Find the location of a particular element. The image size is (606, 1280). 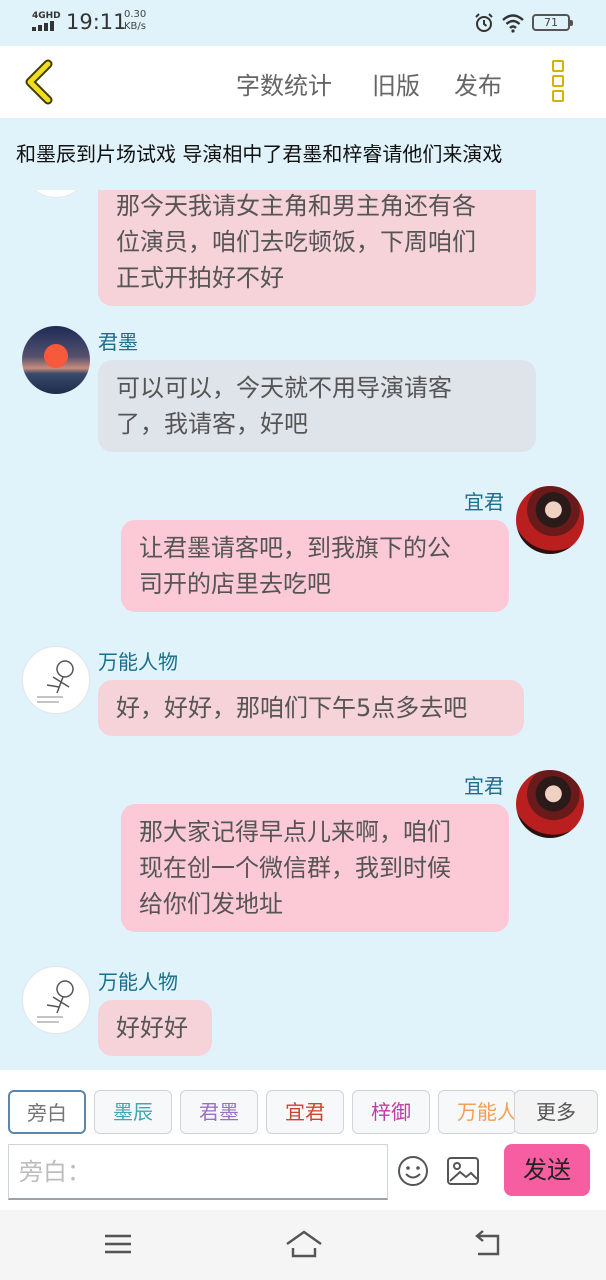

word-count-button: 字数统计 is located at coordinates (284, 83).